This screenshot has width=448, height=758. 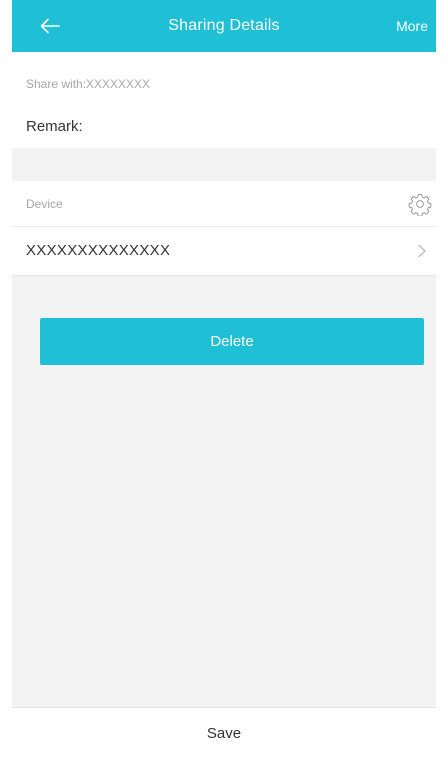 I want to click on top-bar: Sharing Details More, so click(x=224, y=26).